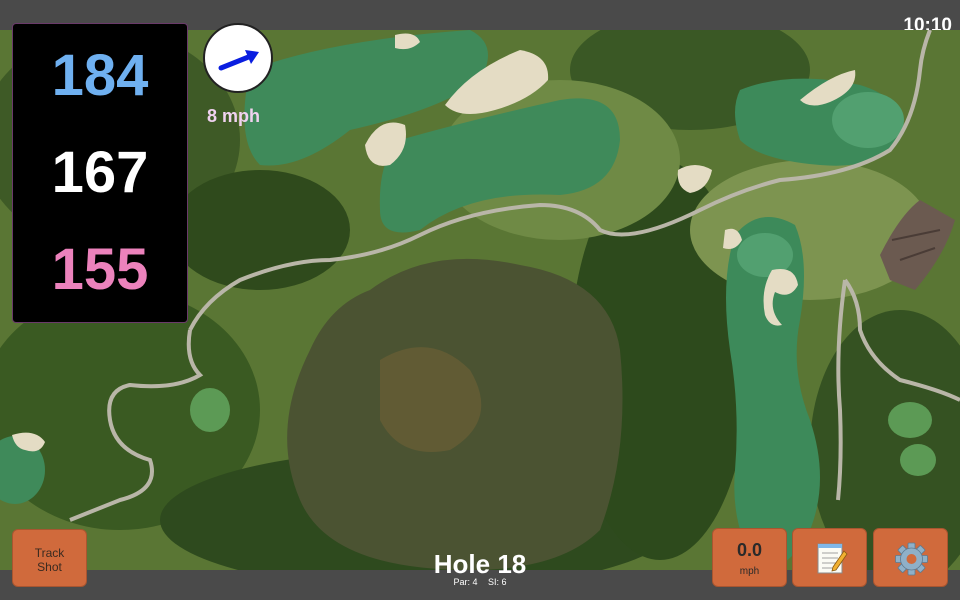 This screenshot has width=960, height=600. I want to click on notepad-icon, so click(832, 558).